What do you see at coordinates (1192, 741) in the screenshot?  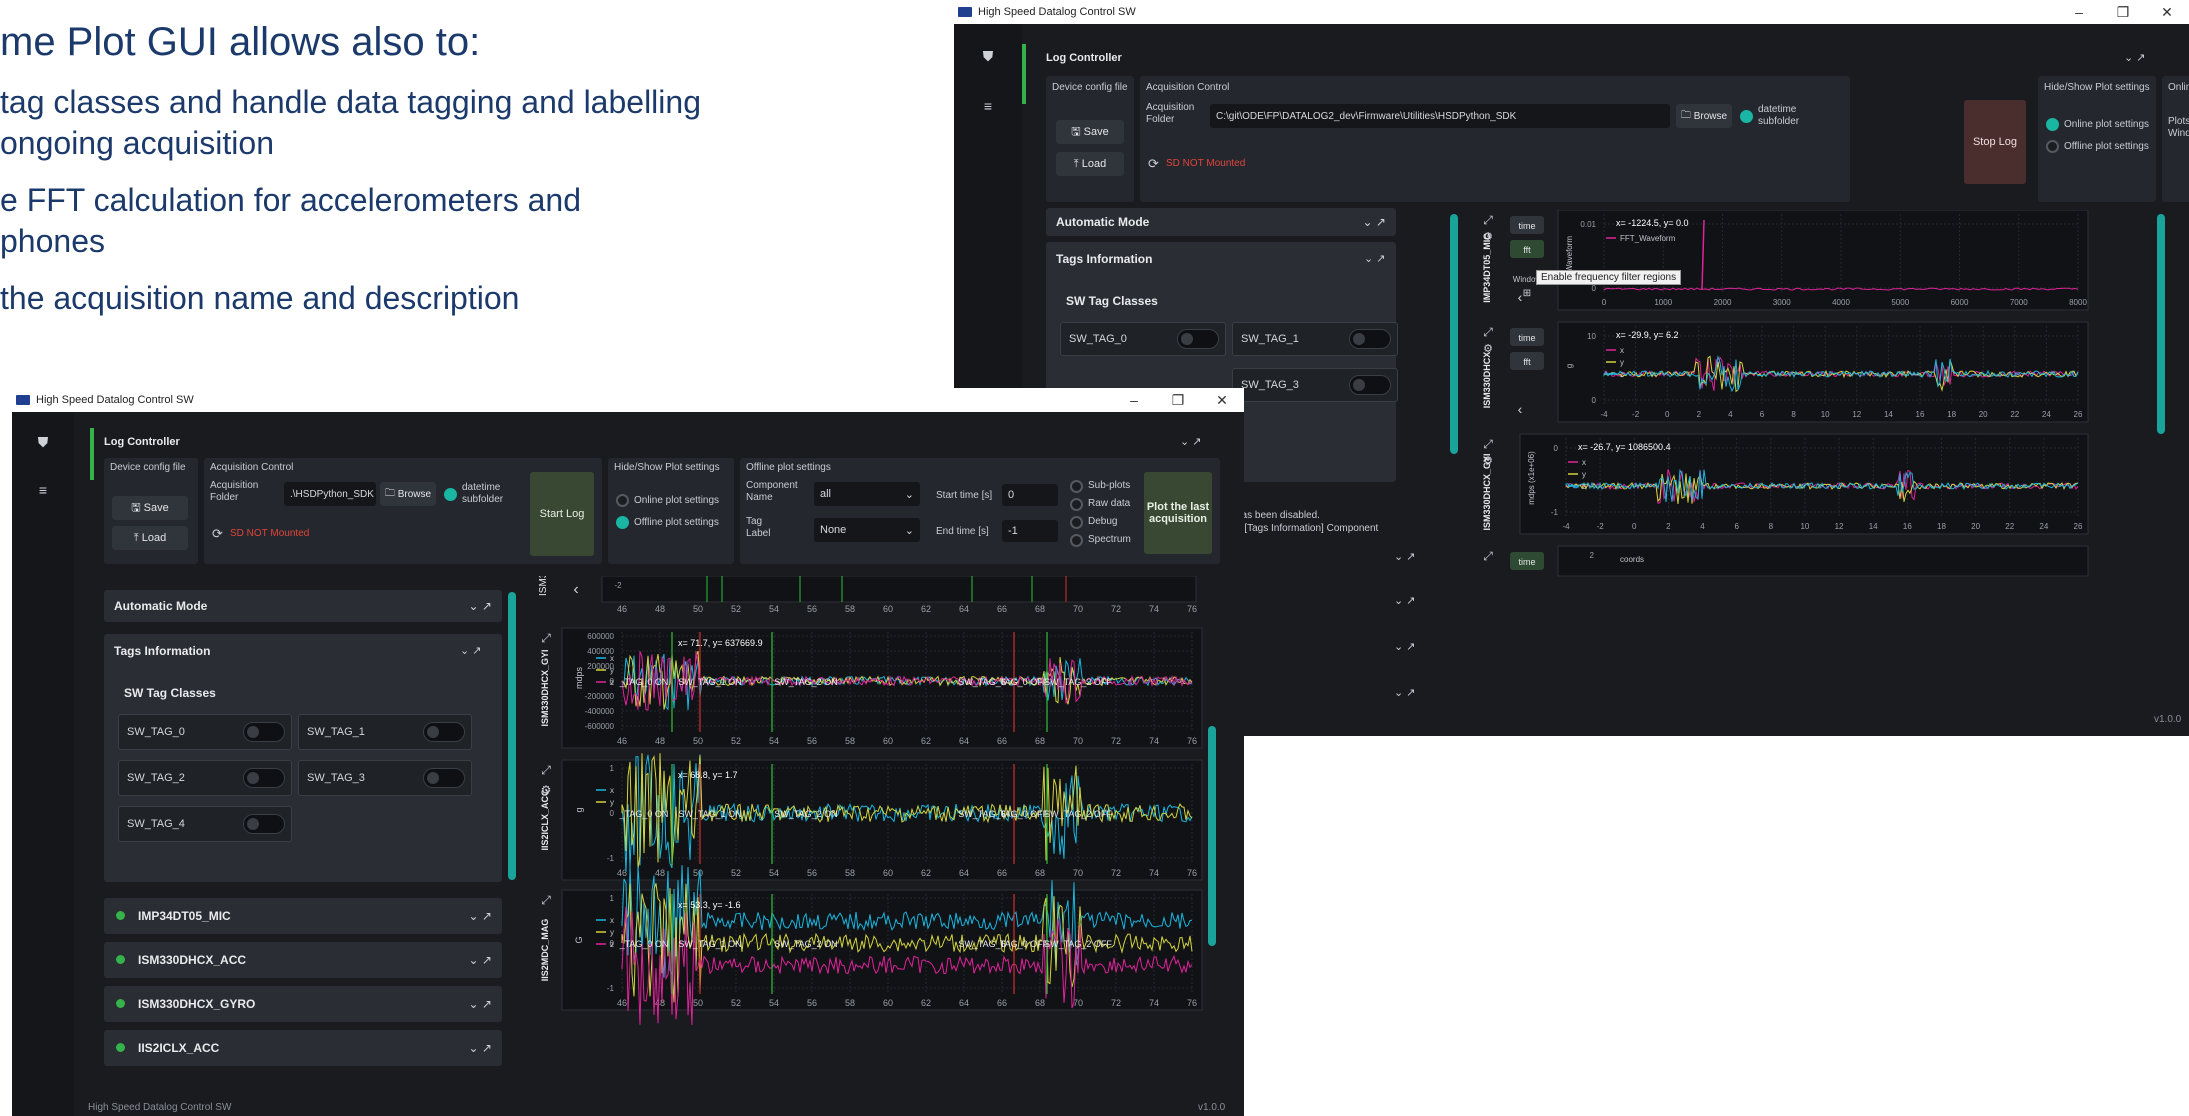 I see `x-tick: 76` at bounding box center [1192, 741].